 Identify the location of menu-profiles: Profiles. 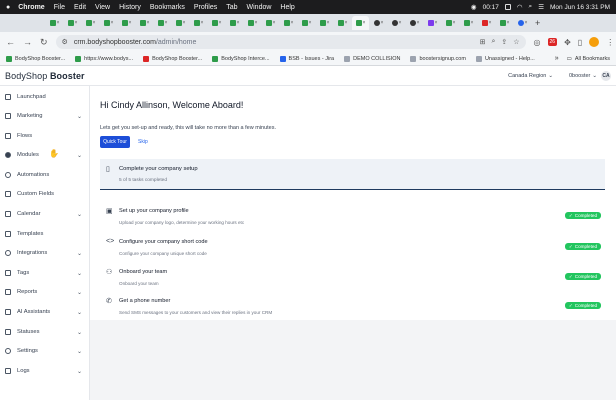
(205, 7).